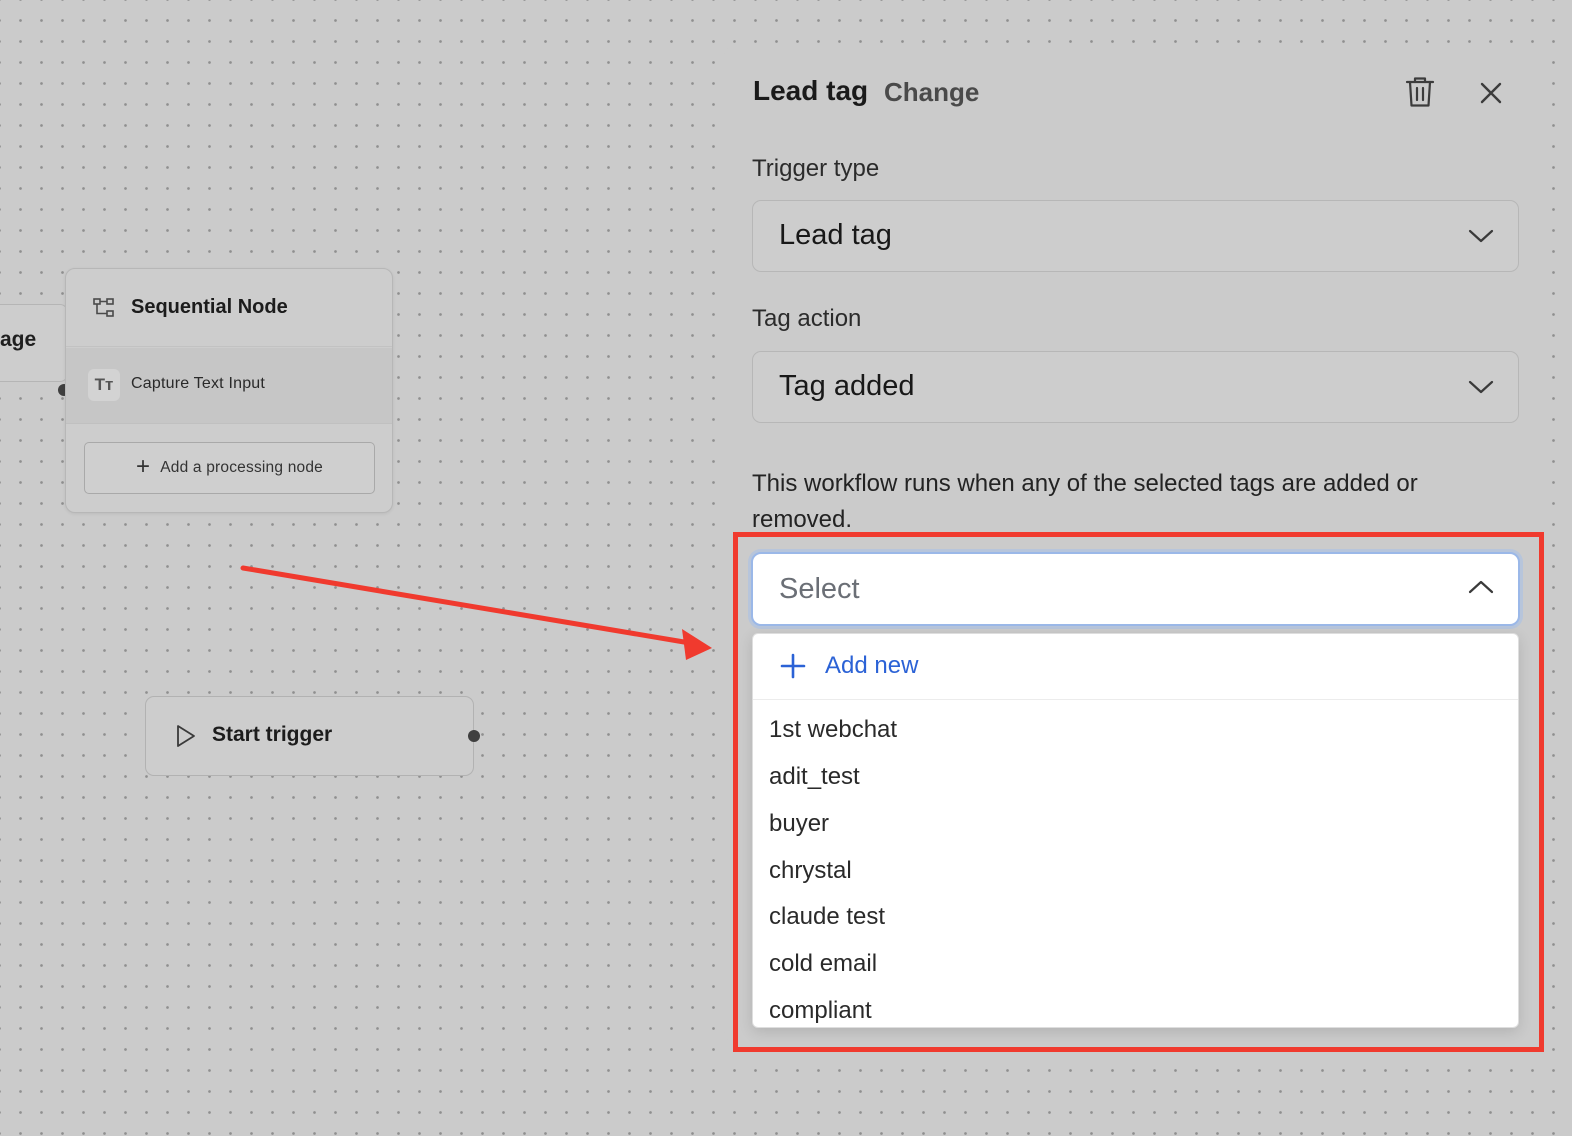  Describe the element at coordinates (827, 917) in the screenshot. I see `tag-option: claude test` at that location.